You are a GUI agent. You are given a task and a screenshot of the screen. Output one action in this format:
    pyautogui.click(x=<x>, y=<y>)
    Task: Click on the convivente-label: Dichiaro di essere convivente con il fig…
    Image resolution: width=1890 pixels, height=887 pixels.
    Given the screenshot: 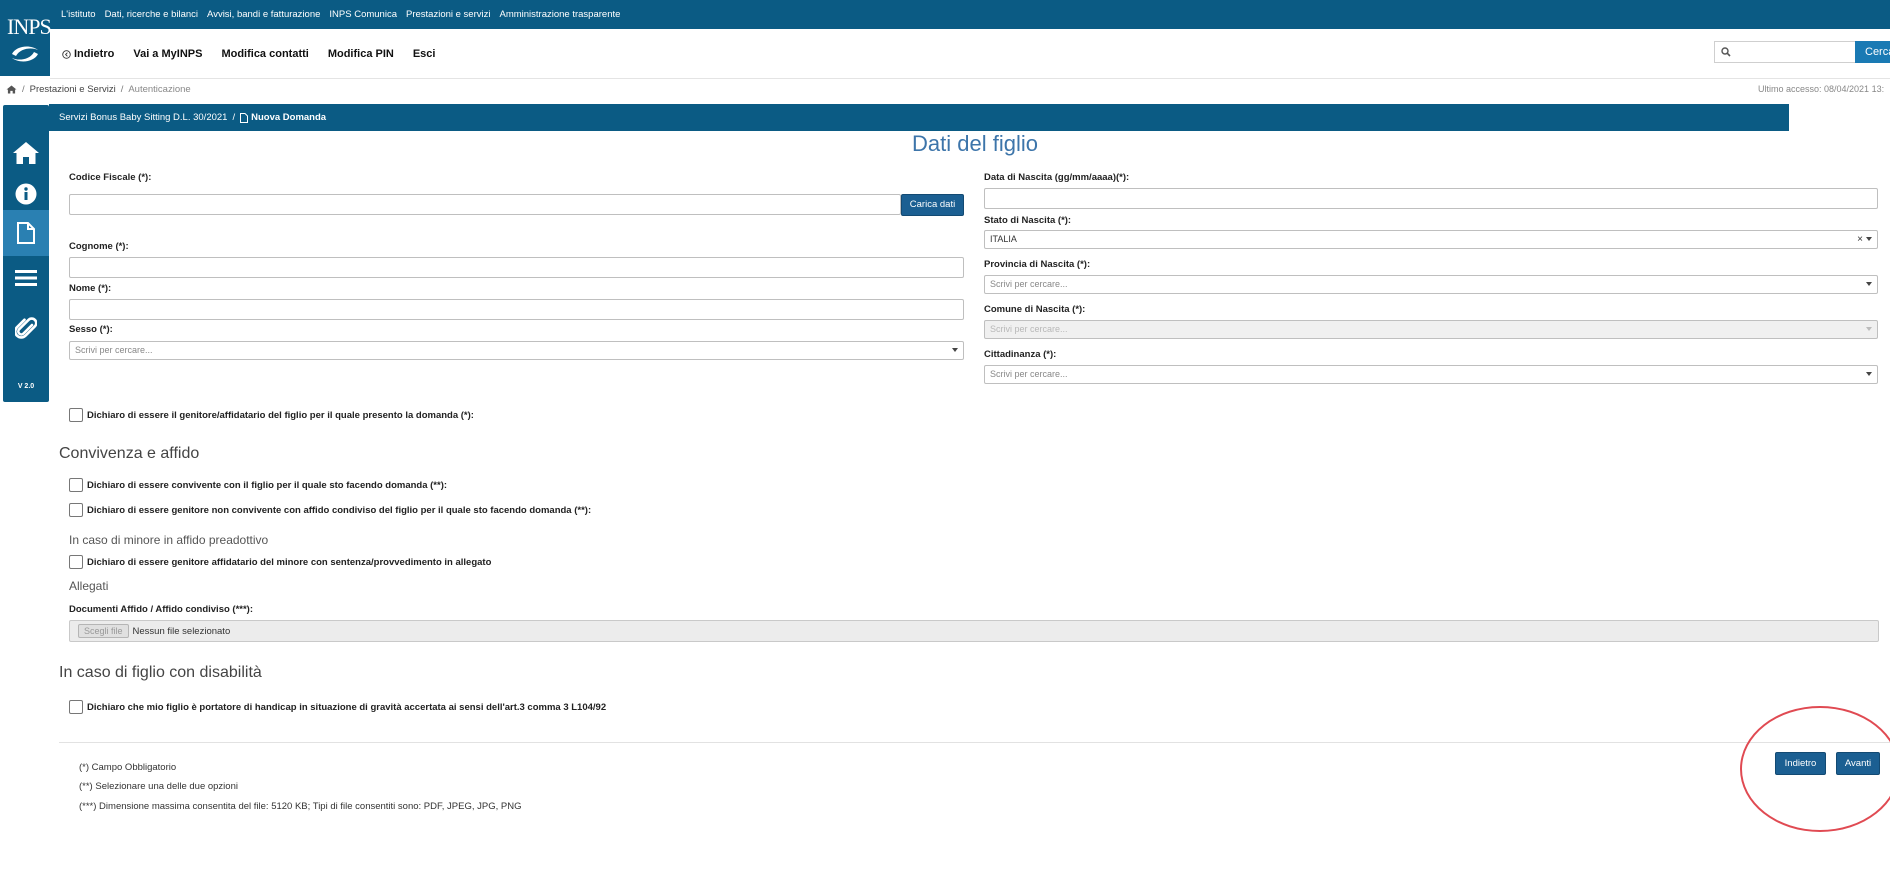 What is the action you would take?
    pyautogui.click(x=267, y=485)
    